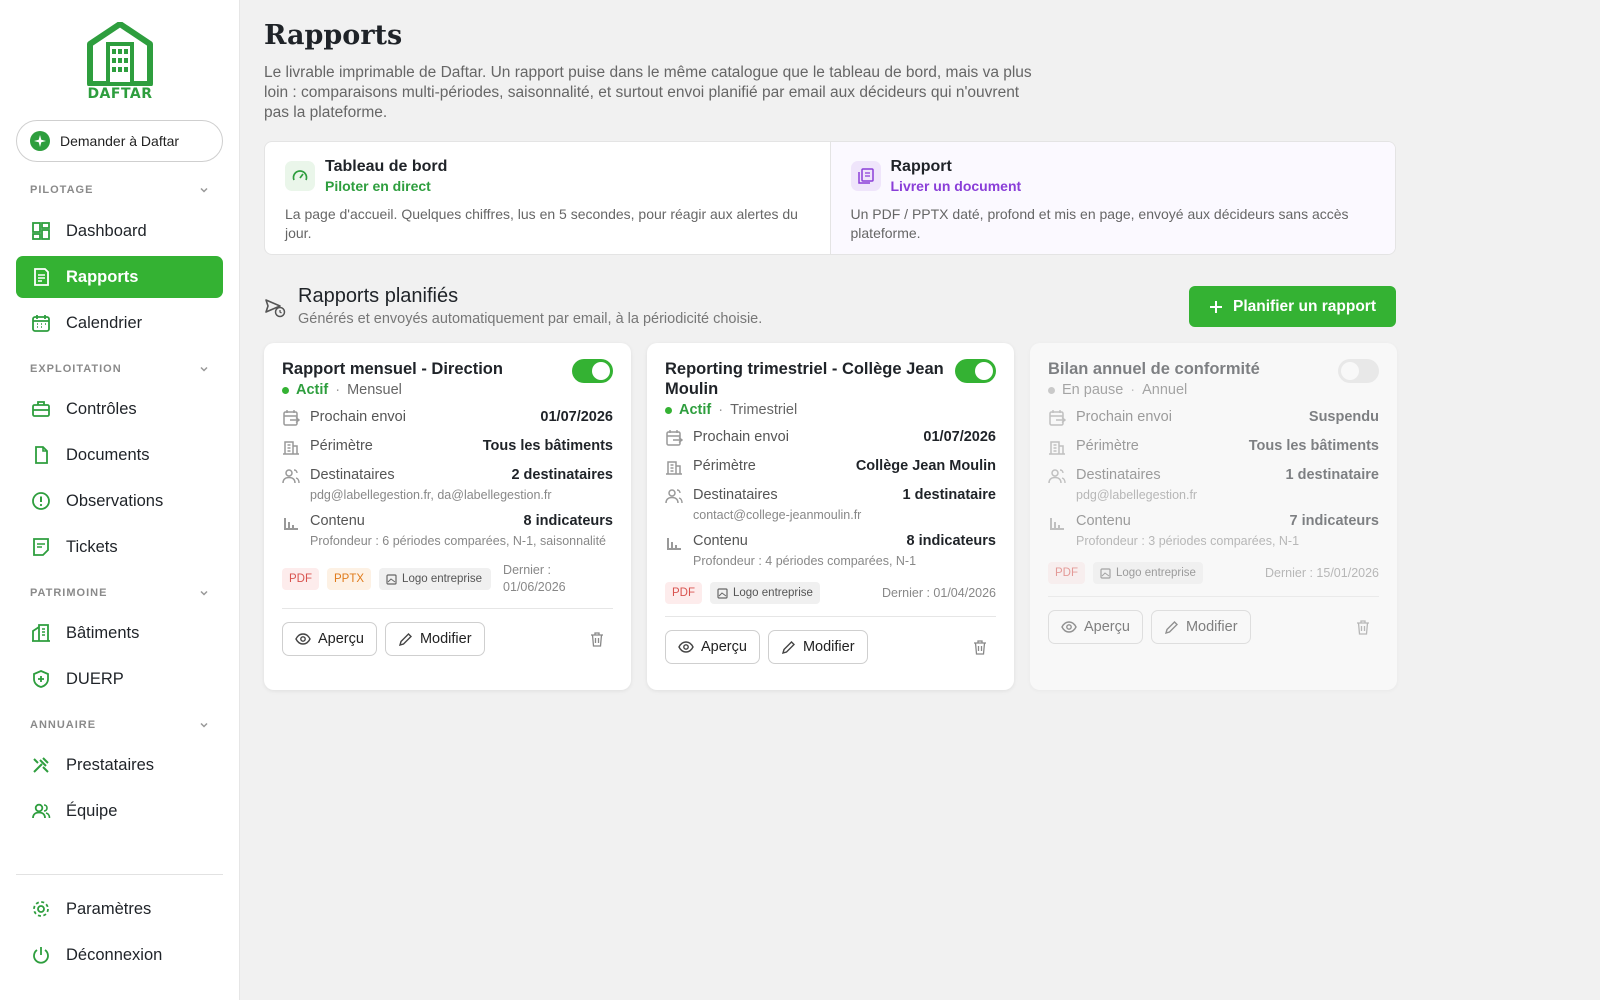  What do you see at coordinates (865, 176) in the screenshot?
I see `document-stack-icon` at bounding box center [865, 176].